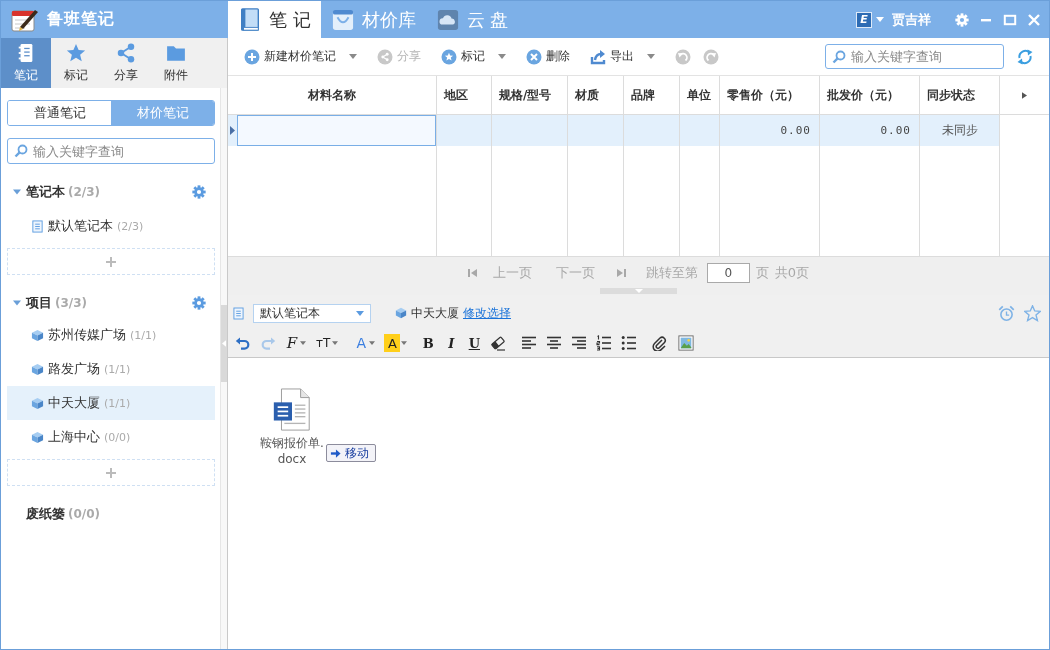 This screenshot has height=650, width=1050. What do you see at coordinates (428, 343) in the screenshot?
I see `bold-button: B` at bounding box center [428, 343].